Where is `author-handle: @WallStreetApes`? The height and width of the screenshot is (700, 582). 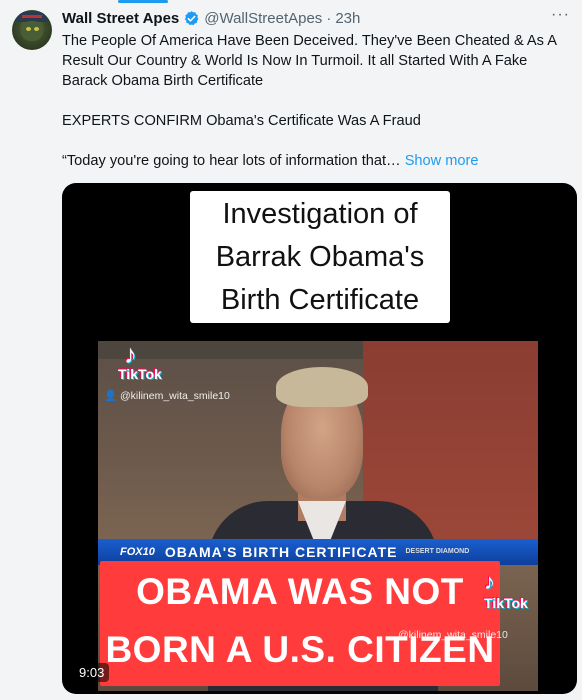
author-handle: @WallStreetApes is located at coordinates (263, 18).